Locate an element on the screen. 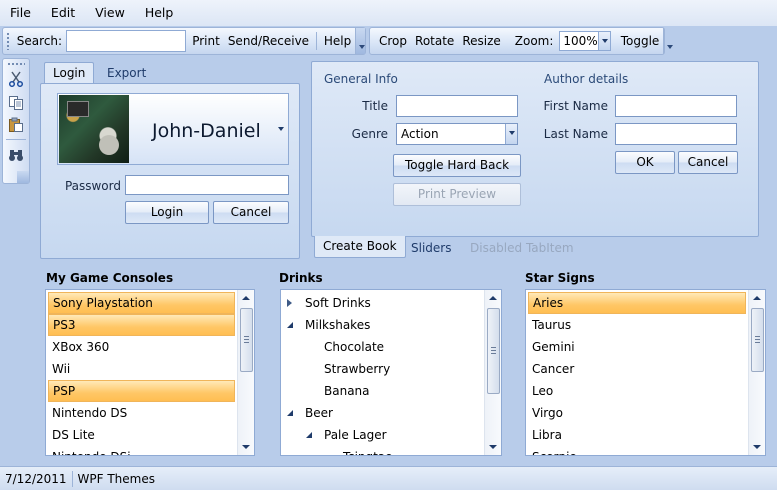  collapsed-arrow-icon is located at coordinates (289, 303).